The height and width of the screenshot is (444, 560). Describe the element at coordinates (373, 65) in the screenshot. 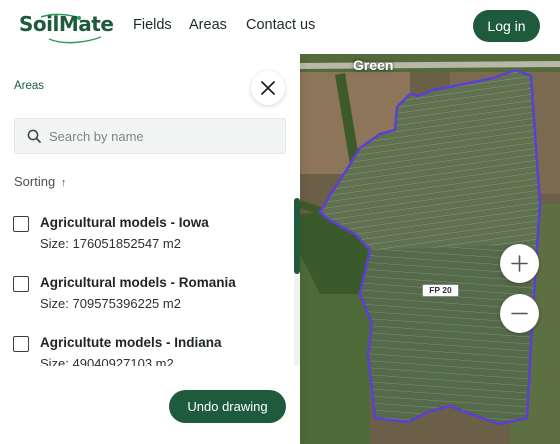

I see `road-label: Green` at that location.